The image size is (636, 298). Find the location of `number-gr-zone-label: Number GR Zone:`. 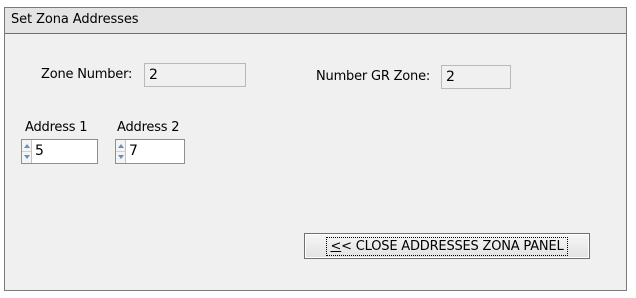

number-gr-zone-label: Number GR Zone: is located at coordinates (373, 76).